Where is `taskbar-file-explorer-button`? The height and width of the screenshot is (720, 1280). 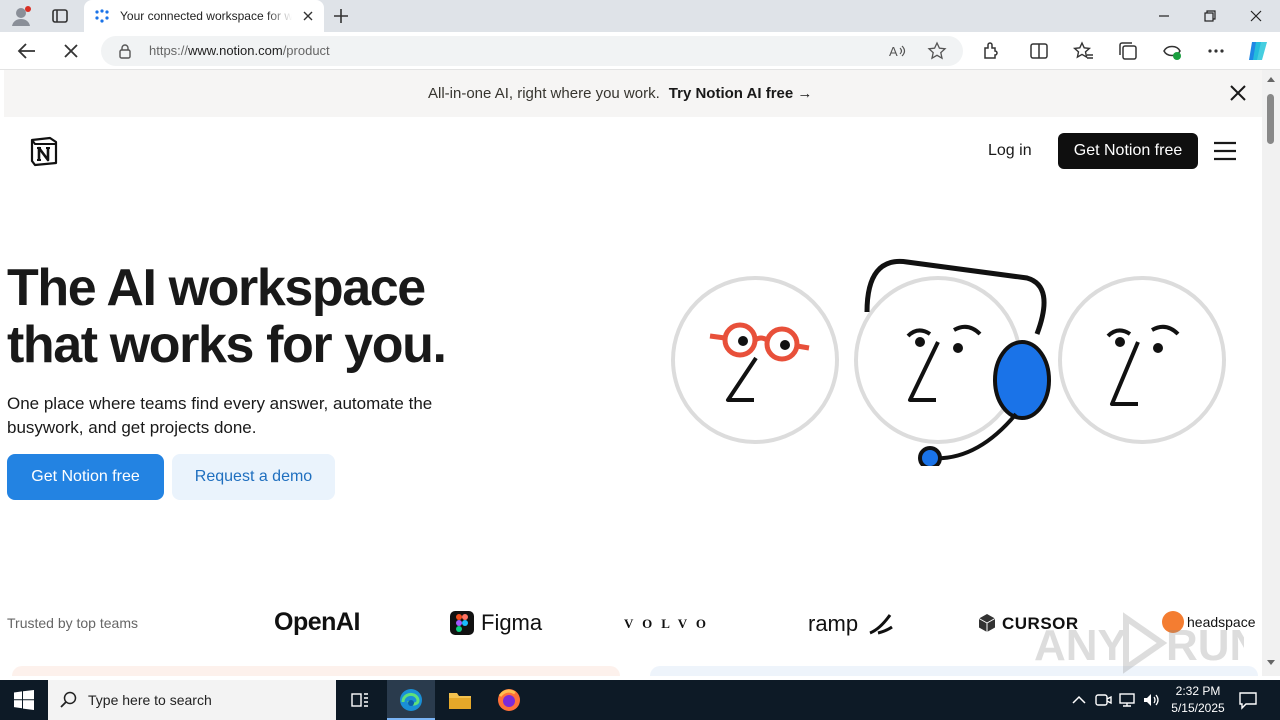
taskbar-file-explorer-button is located at coordinates (460, 700).